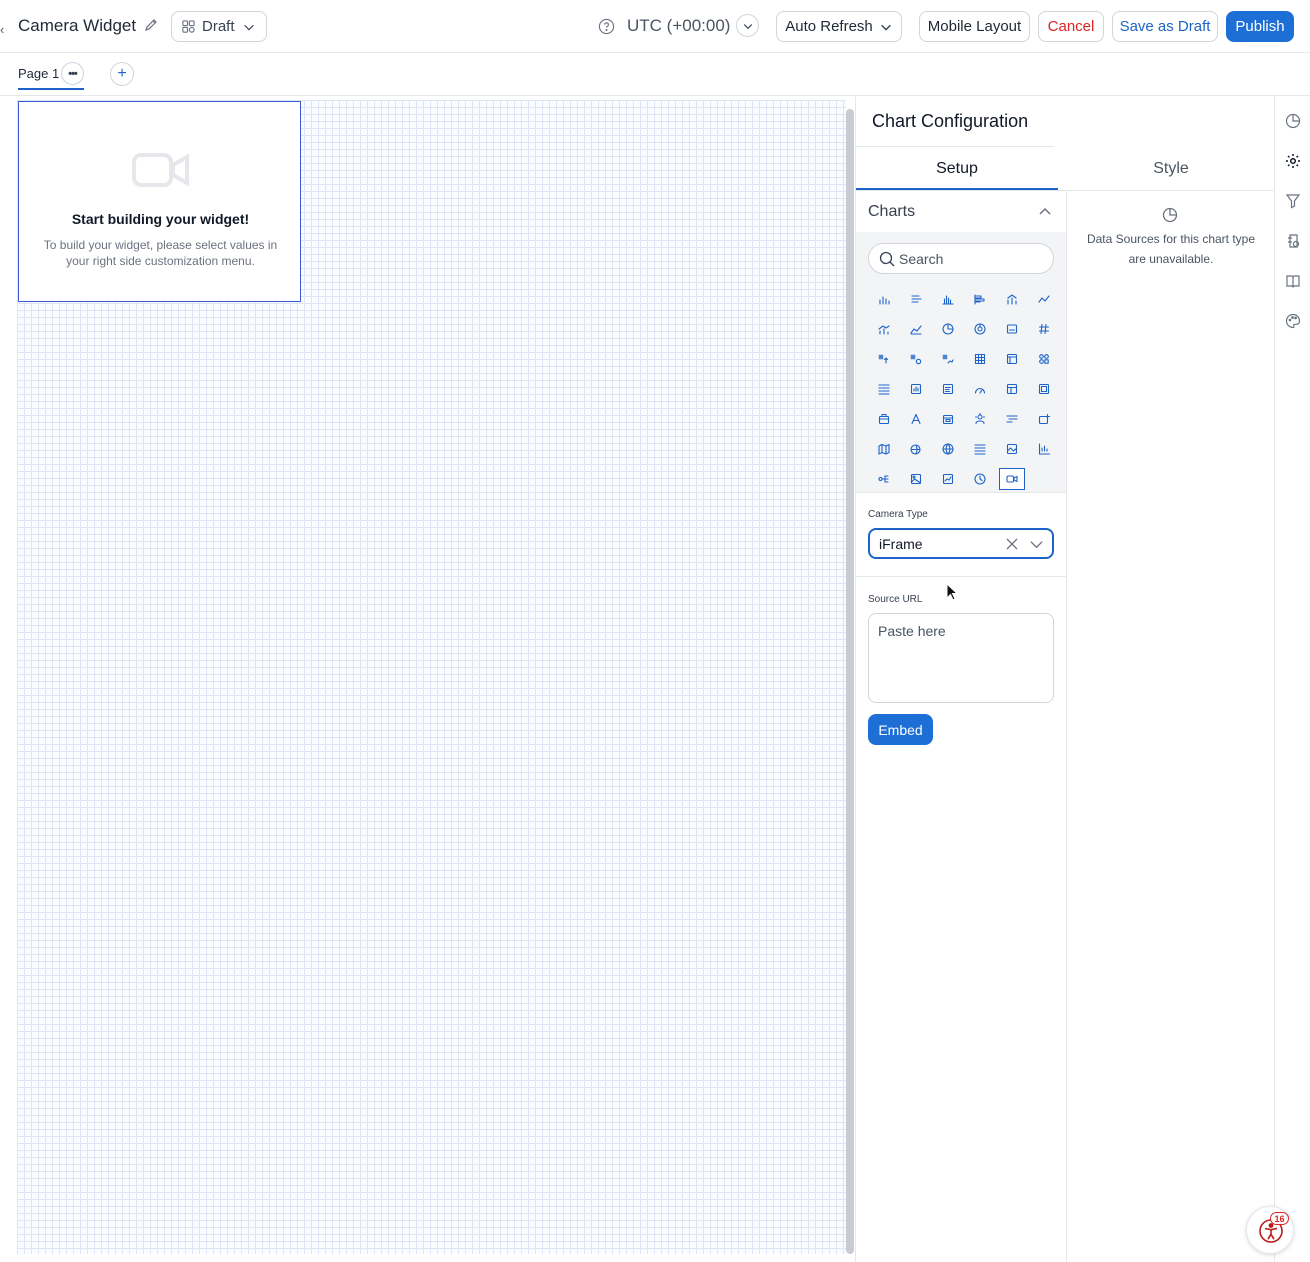  Describe the element at coordinates (1044, 329) in the screenshot. I see `chart-type-number` at that location.